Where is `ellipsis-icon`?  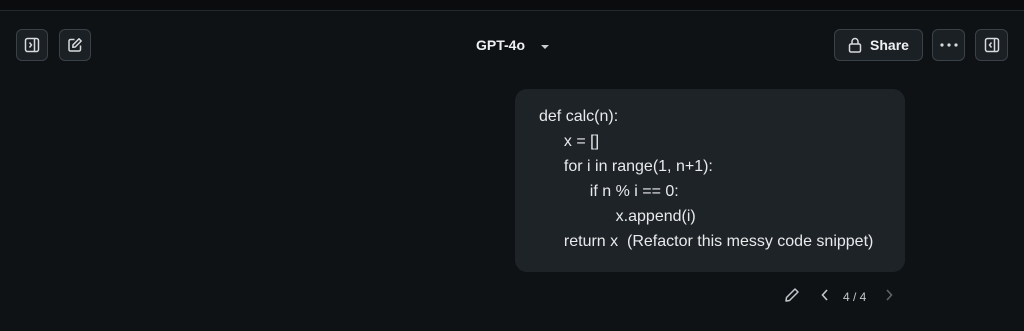 ellipsis-icon is located at coordinates (948, 45).